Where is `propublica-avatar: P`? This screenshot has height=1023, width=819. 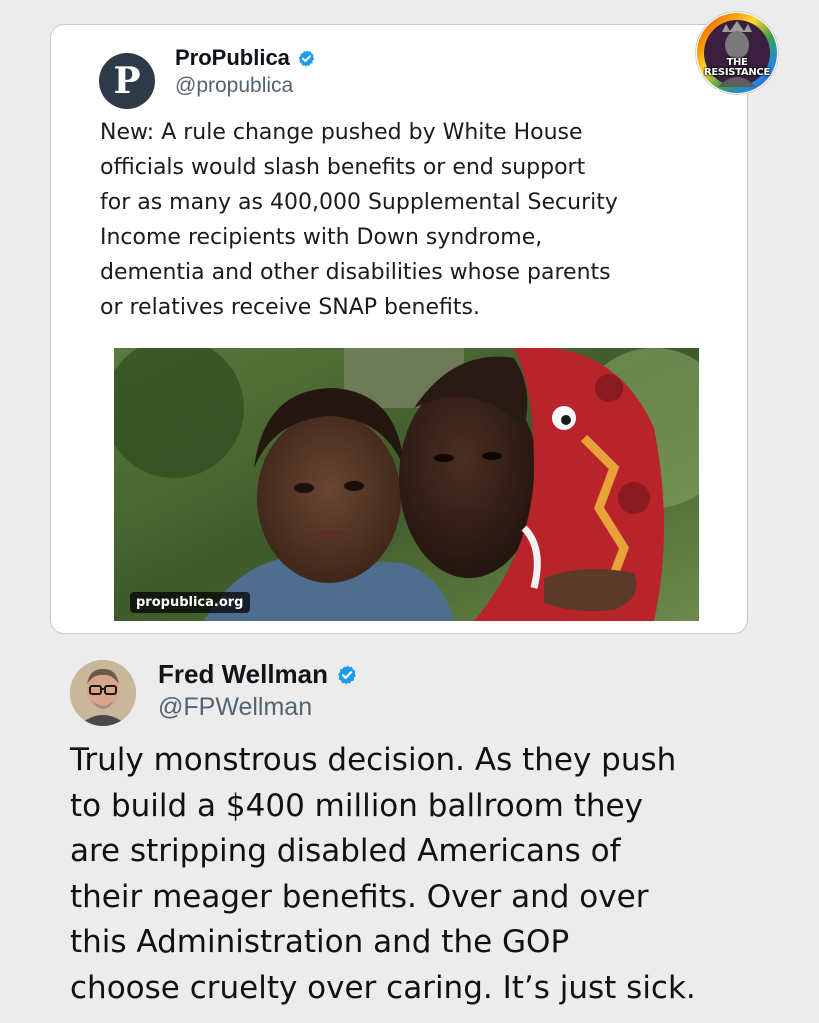 propublica-avatar: P is located at coordinates (127, 81).